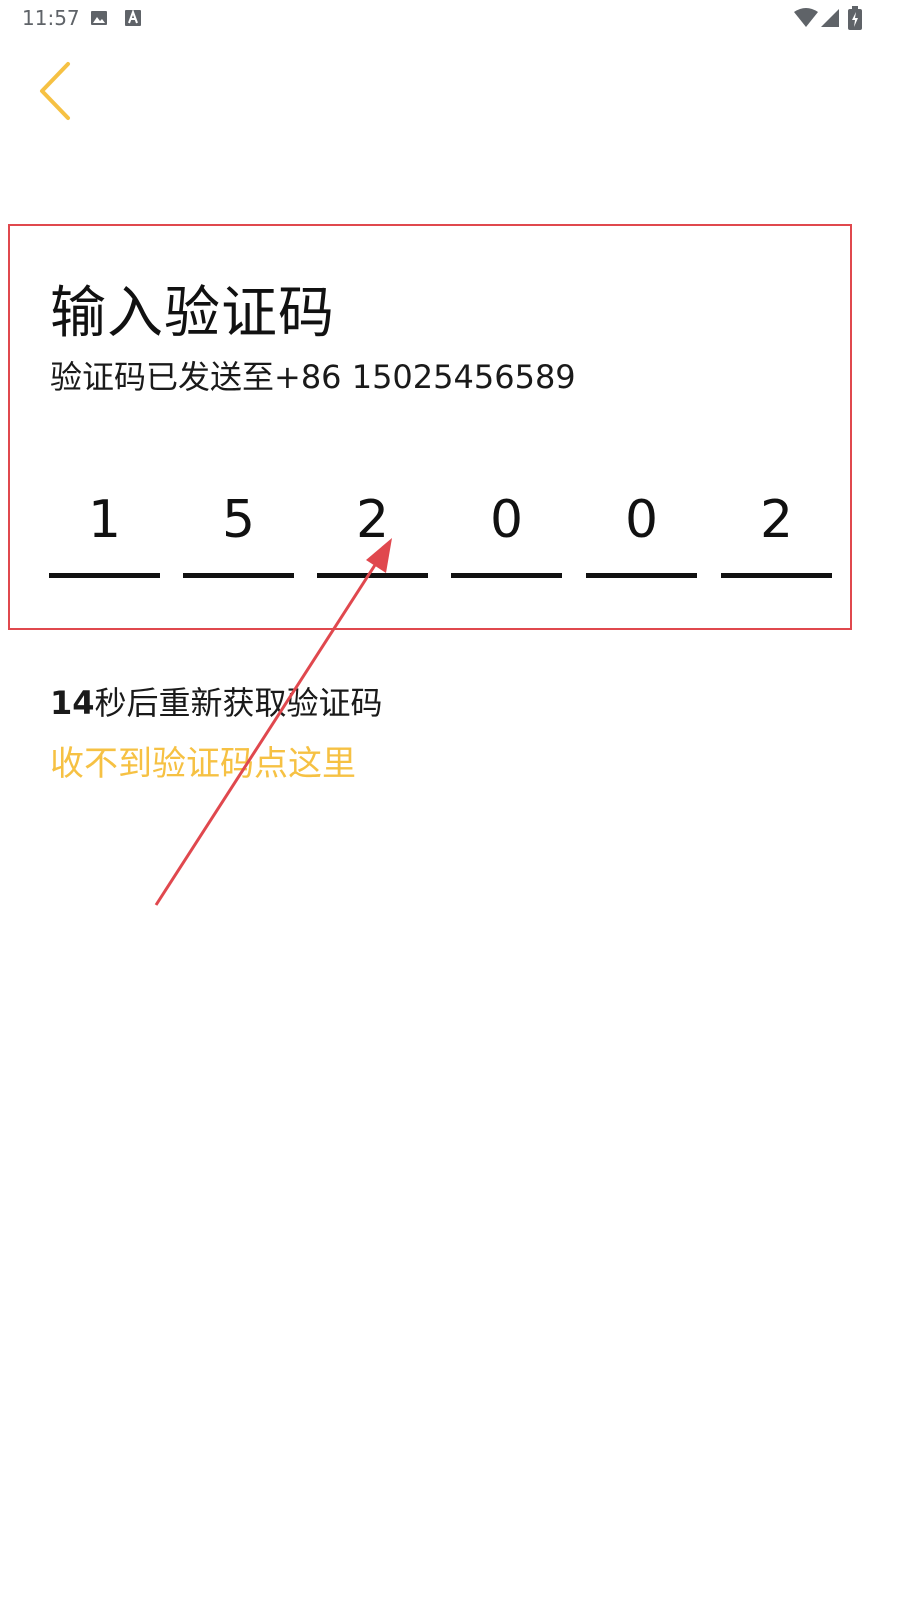  What do you see at coordinates (238, 520) in the screenshot?
I see `otp-digit-value: 5` at bounding box center [238, 520].